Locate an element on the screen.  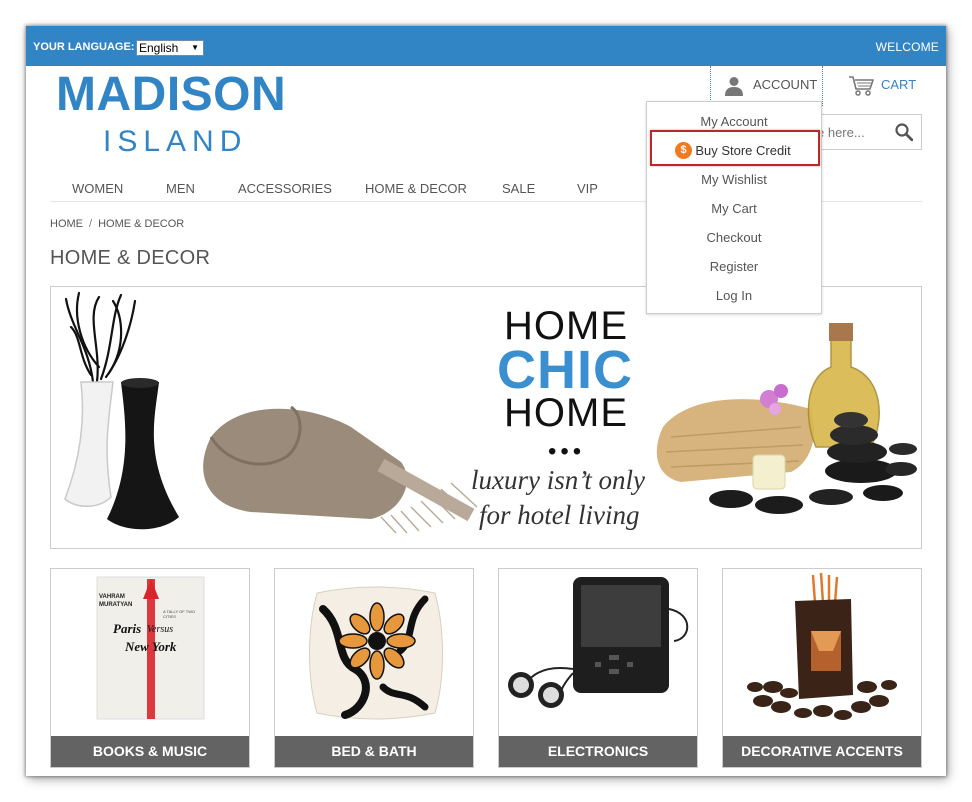
banner-tagline-1: luxury isn’t only is located at coordinates (558, 480).